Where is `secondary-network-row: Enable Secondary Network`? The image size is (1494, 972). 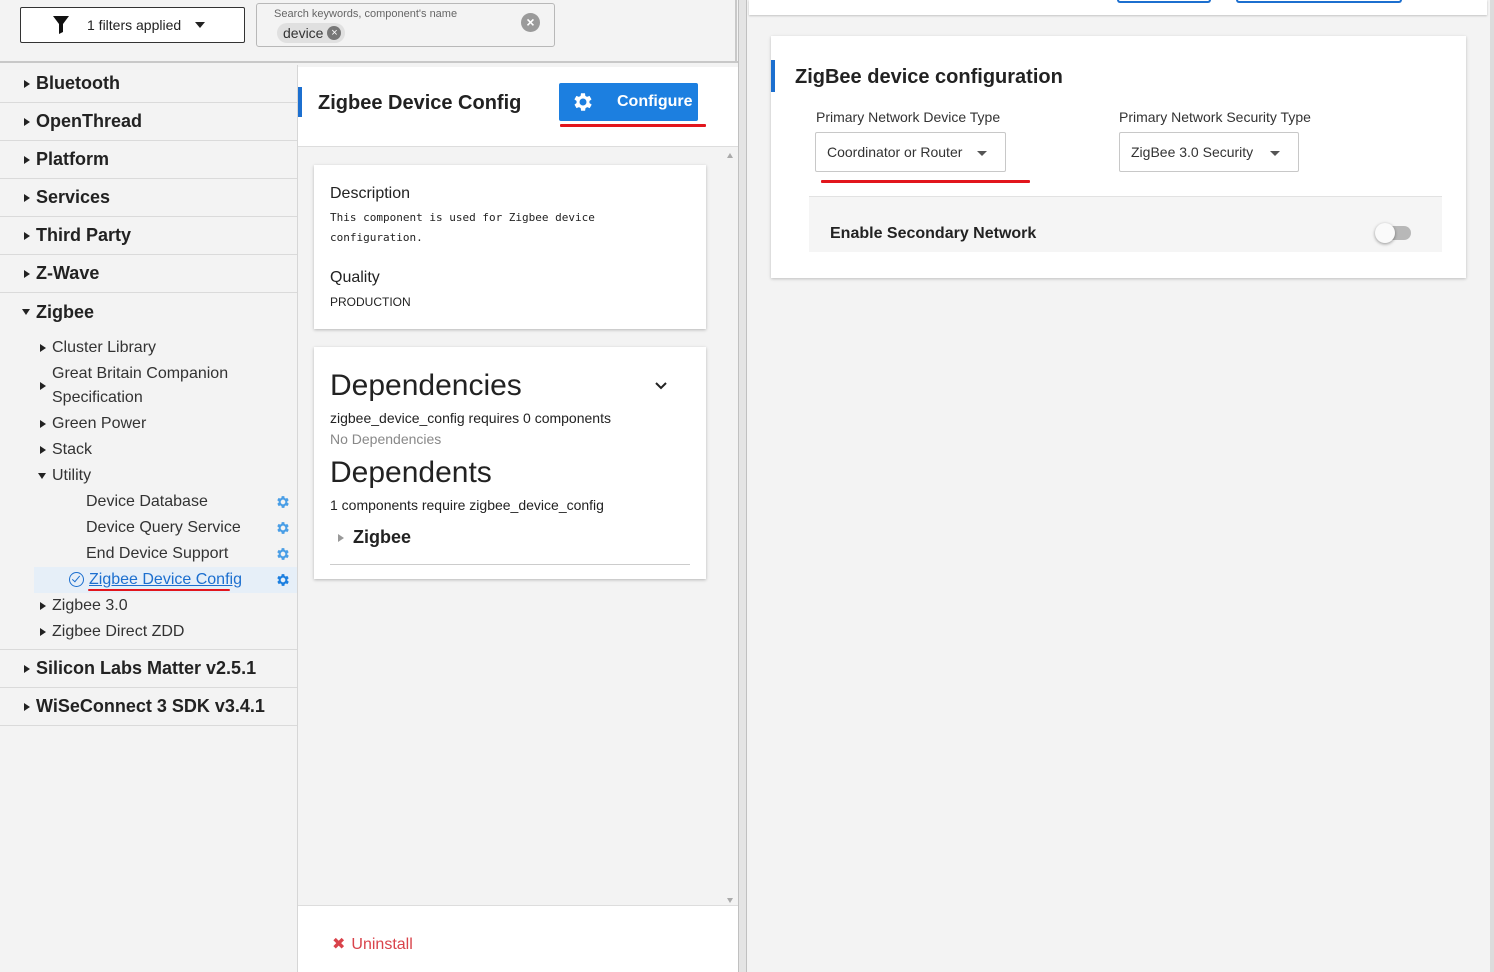 secondary-network-row: Enable Secondary Network is located at coordinates (1125, 224).